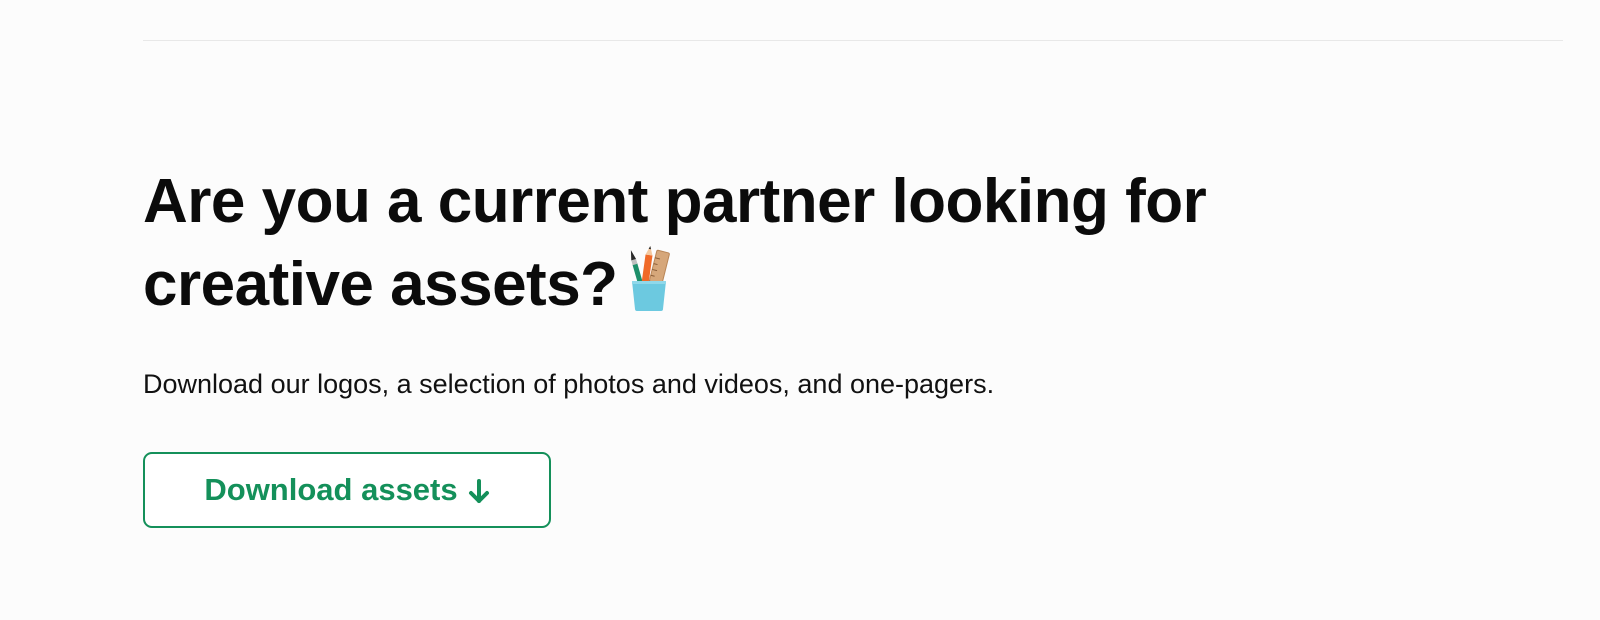 Image resolution: width=1600 pixels, height=620 pixels. What do you see at coordinates (649, 278) in the screenshot?
I see `pencil-cup-icon` at bounding box center [649, 278].